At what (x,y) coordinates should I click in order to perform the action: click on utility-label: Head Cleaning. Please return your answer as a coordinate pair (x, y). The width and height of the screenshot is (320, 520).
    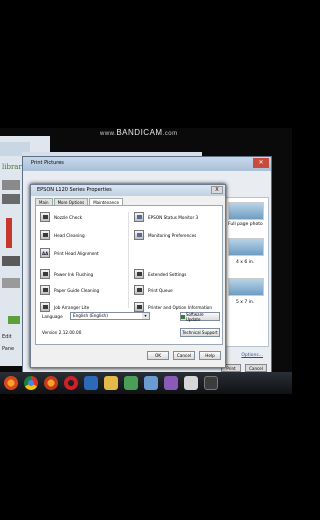
    Looking at the image, I should click on (69, 235).